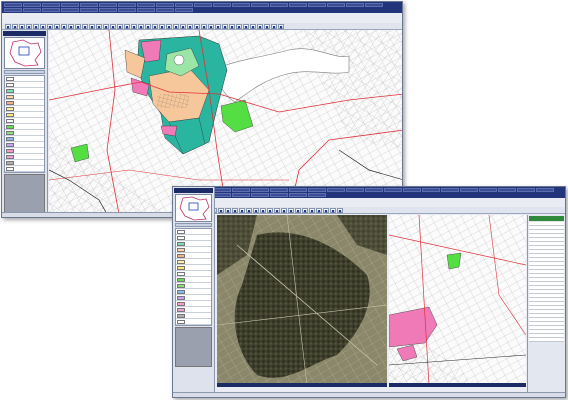  Describe the element at coordinates (302, 299) in the screenshot. I see `aerial-photo-pane` at that location.